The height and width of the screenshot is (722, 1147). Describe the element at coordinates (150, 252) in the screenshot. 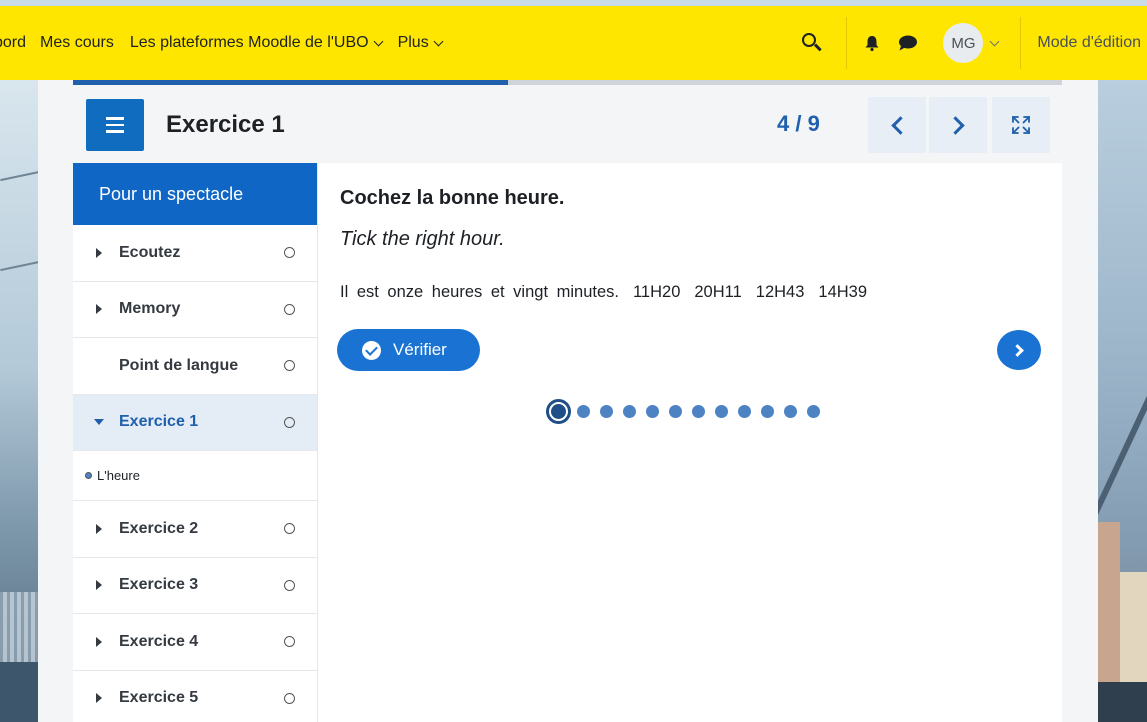

I see `sidebar-item-label: Ecoutez` at that location.